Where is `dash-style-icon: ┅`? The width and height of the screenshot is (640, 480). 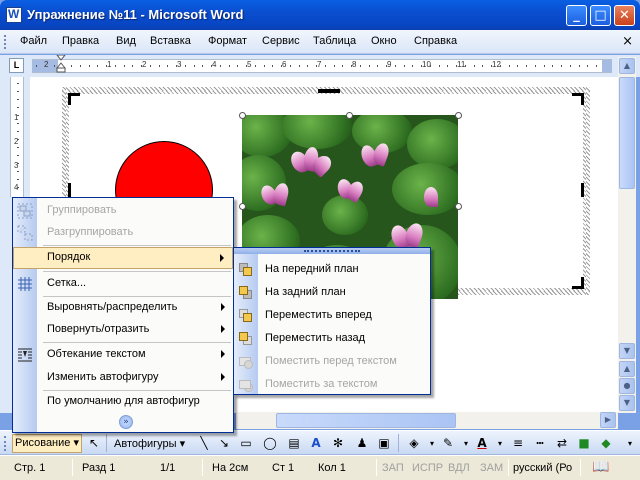 dash-style-icon: ┅ is located at coordinates (540, 443).